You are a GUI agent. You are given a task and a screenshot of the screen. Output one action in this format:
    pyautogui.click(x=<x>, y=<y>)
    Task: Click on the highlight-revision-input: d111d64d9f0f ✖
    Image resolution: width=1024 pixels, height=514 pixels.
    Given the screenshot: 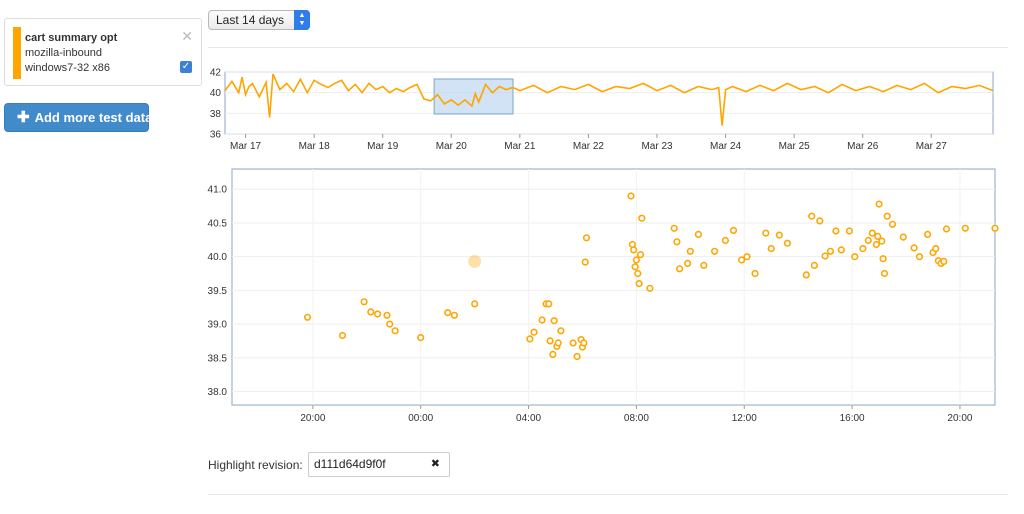 What is the action you would take?
    pyautogui.click(x=379, y=464)
    